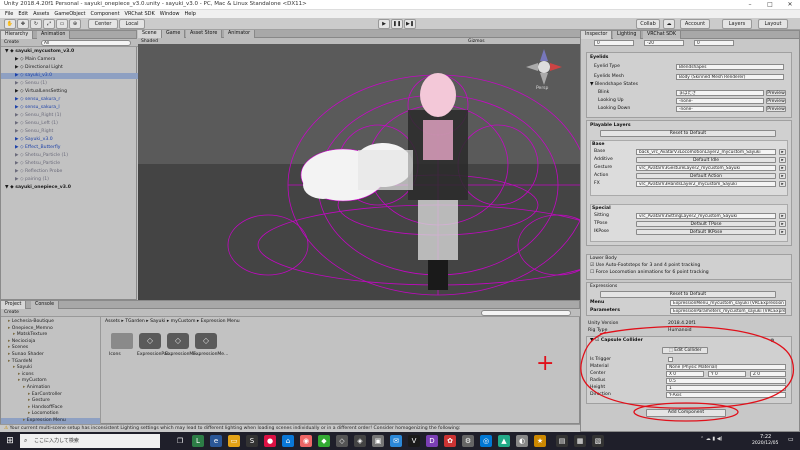 The height and width of the screenshot is (450, 800). I want to click on blendshape-dropdown: まばたき, so click(720, 93).